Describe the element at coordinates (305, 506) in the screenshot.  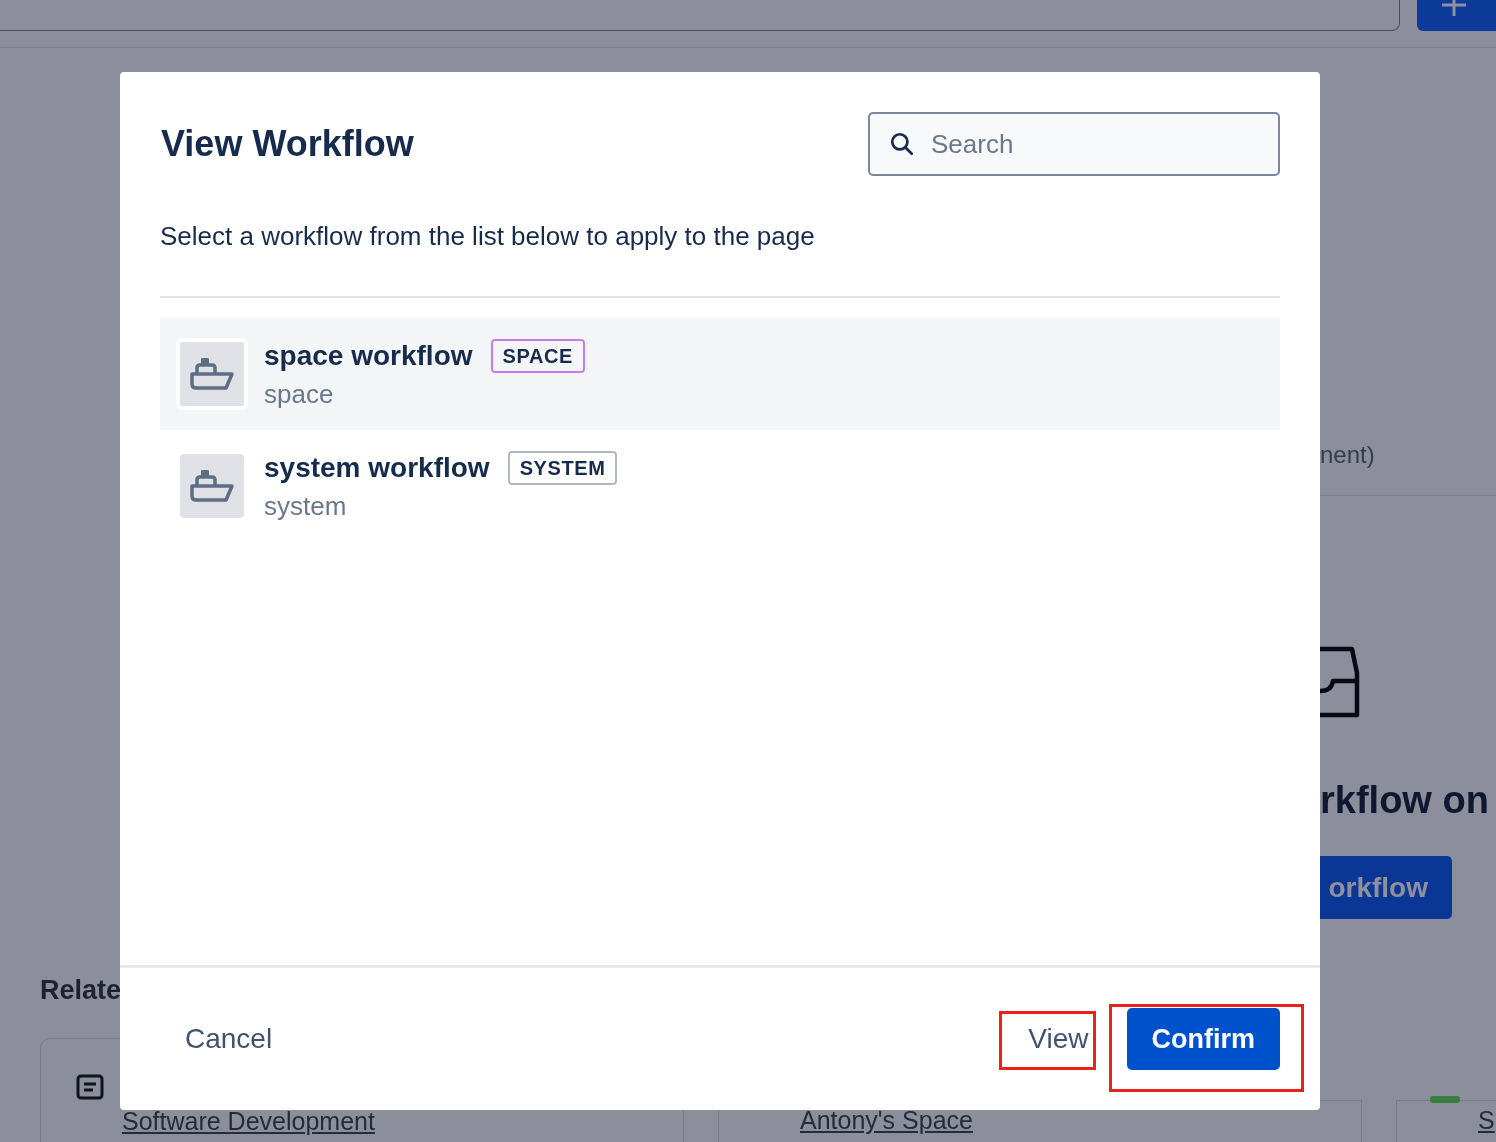
I see `workflow-scope: system` at that location.